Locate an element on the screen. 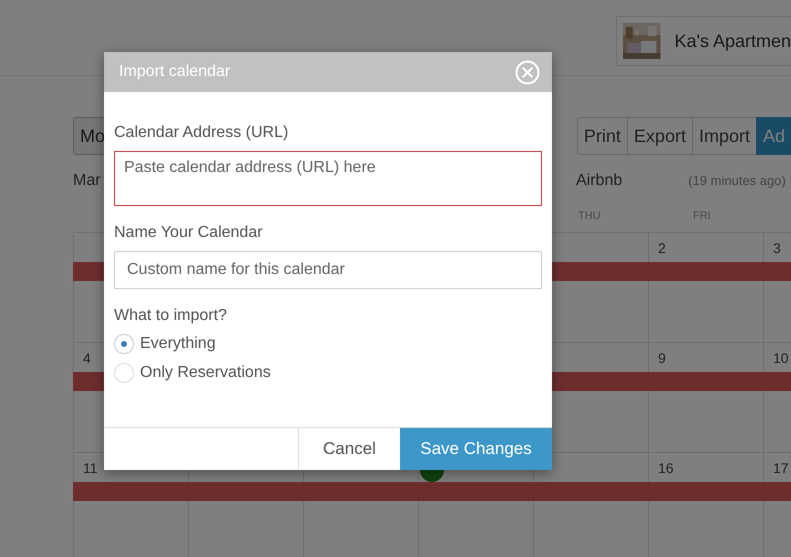 This screenshot has height=557, width=791. day-number: 17 is located at coordinates (781, 468).